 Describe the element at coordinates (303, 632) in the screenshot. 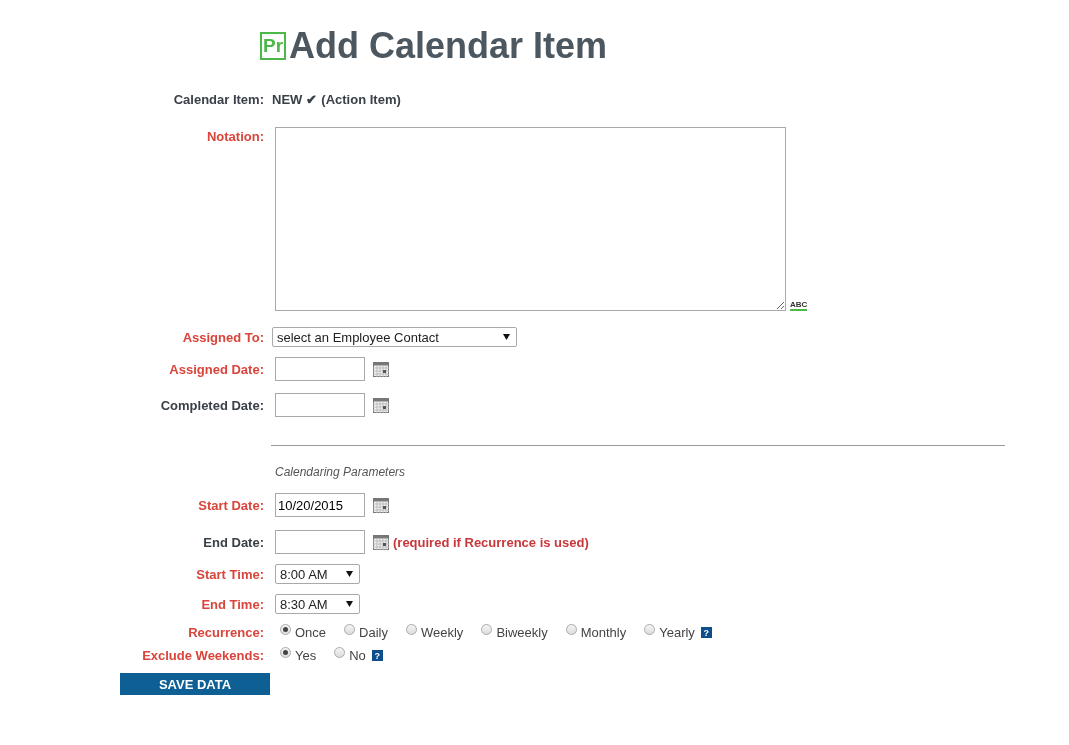

I see `radio-option: Once` at that location.